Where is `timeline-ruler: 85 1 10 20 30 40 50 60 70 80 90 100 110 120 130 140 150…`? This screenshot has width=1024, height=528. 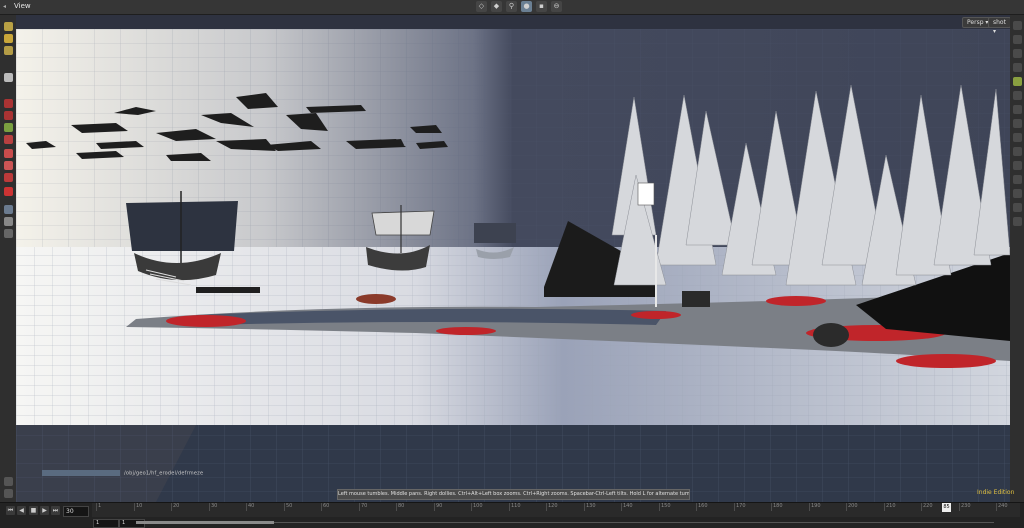
timeline-ruler: 85 1 10 20 30 40 50 60 70 80 90 100 110 120 130 140 150… is located at coordinates (556, 510).